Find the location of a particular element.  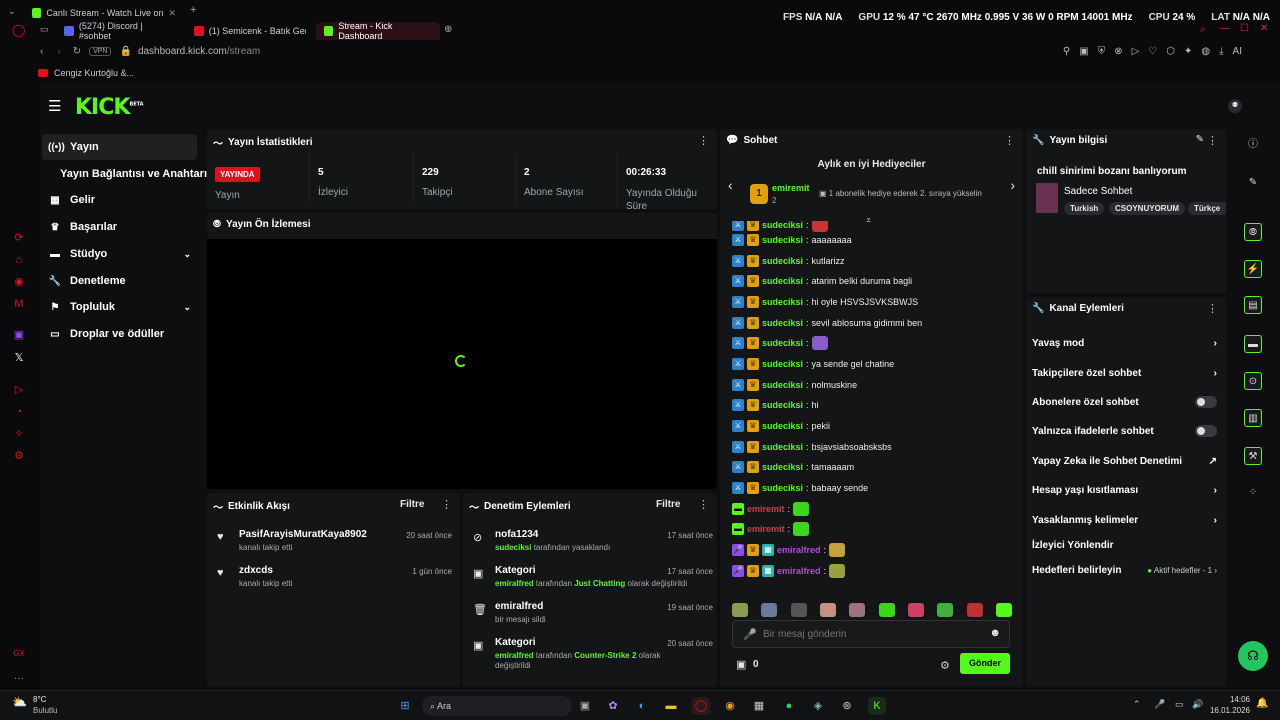

activity-user: zdxcds is located at coordinates (256, 570).